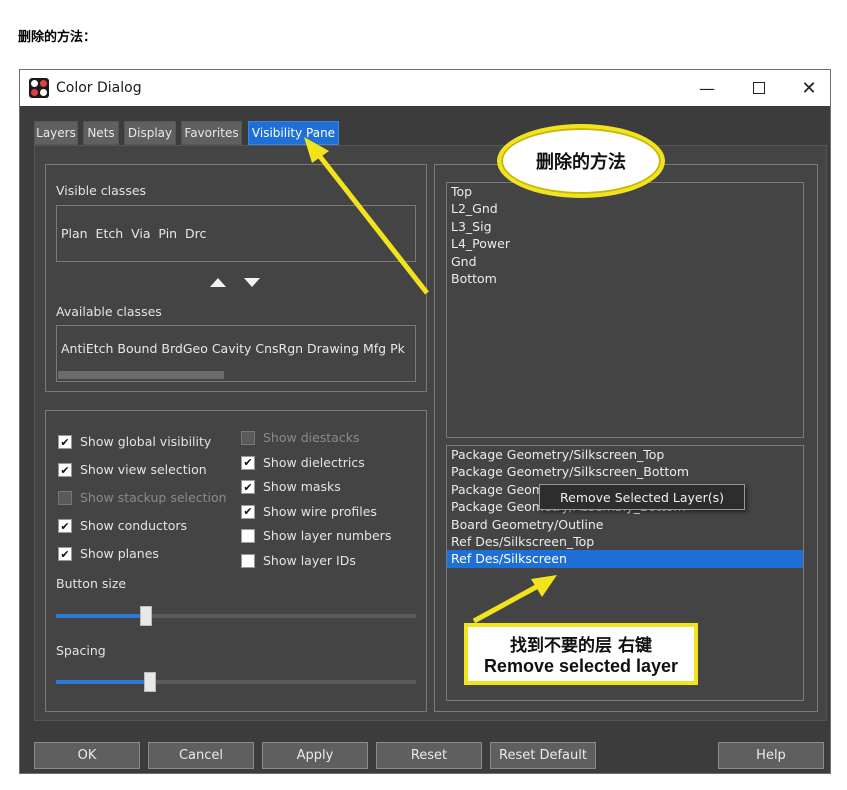  Describe the element at coordinates (581, 161) in the screenshot. I see `callout-delete-method: 删除的方法` at that location.